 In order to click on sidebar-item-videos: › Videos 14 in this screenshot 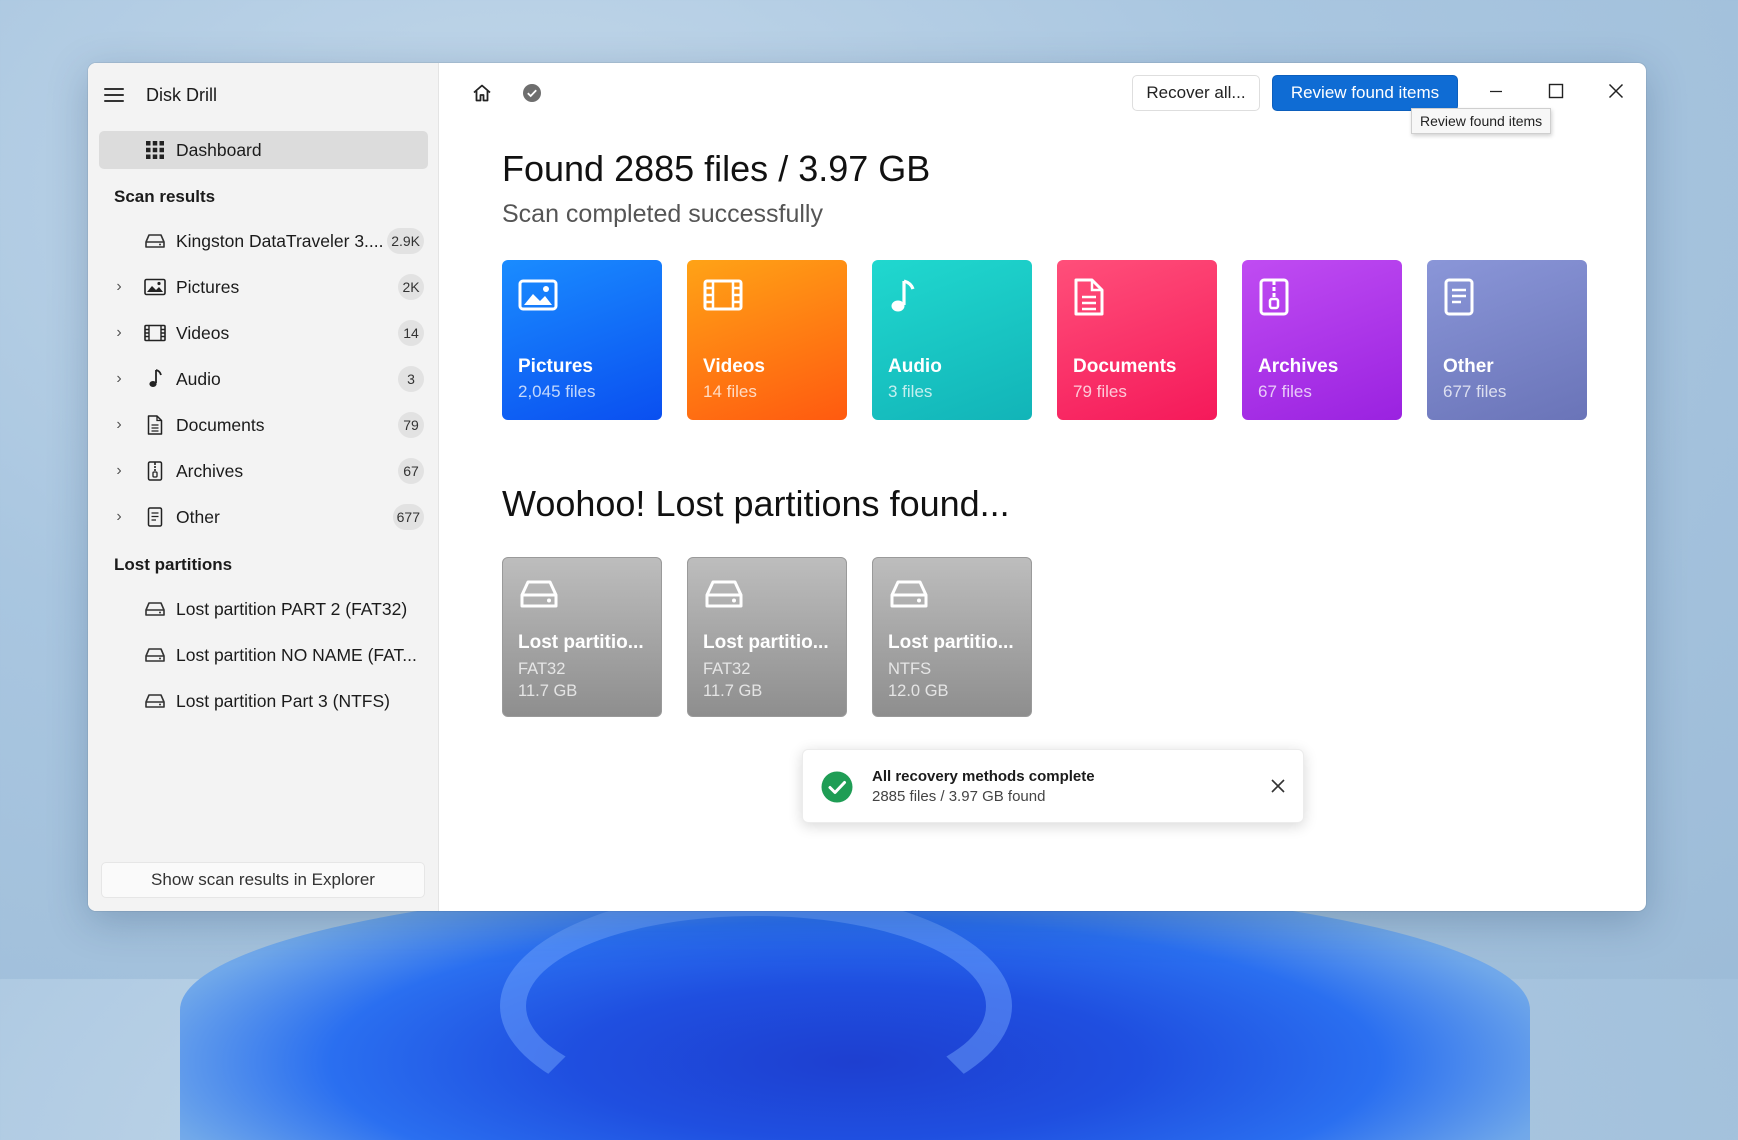, I will do `click(263, 333)`.